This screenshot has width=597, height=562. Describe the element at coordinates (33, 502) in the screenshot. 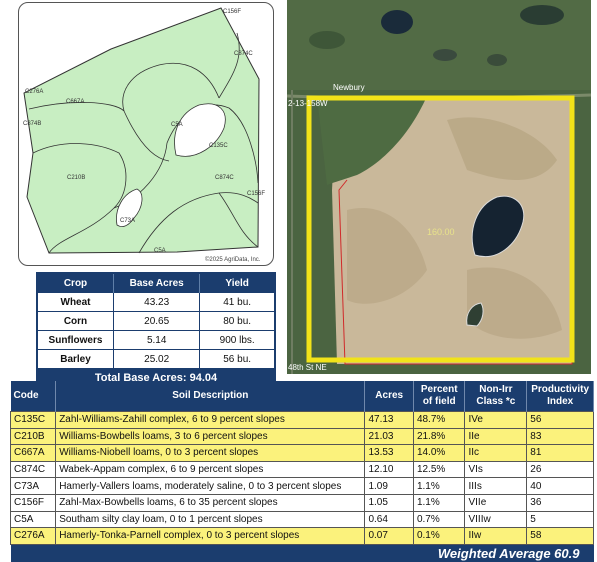

I see `soil-code: C156F` at that location.